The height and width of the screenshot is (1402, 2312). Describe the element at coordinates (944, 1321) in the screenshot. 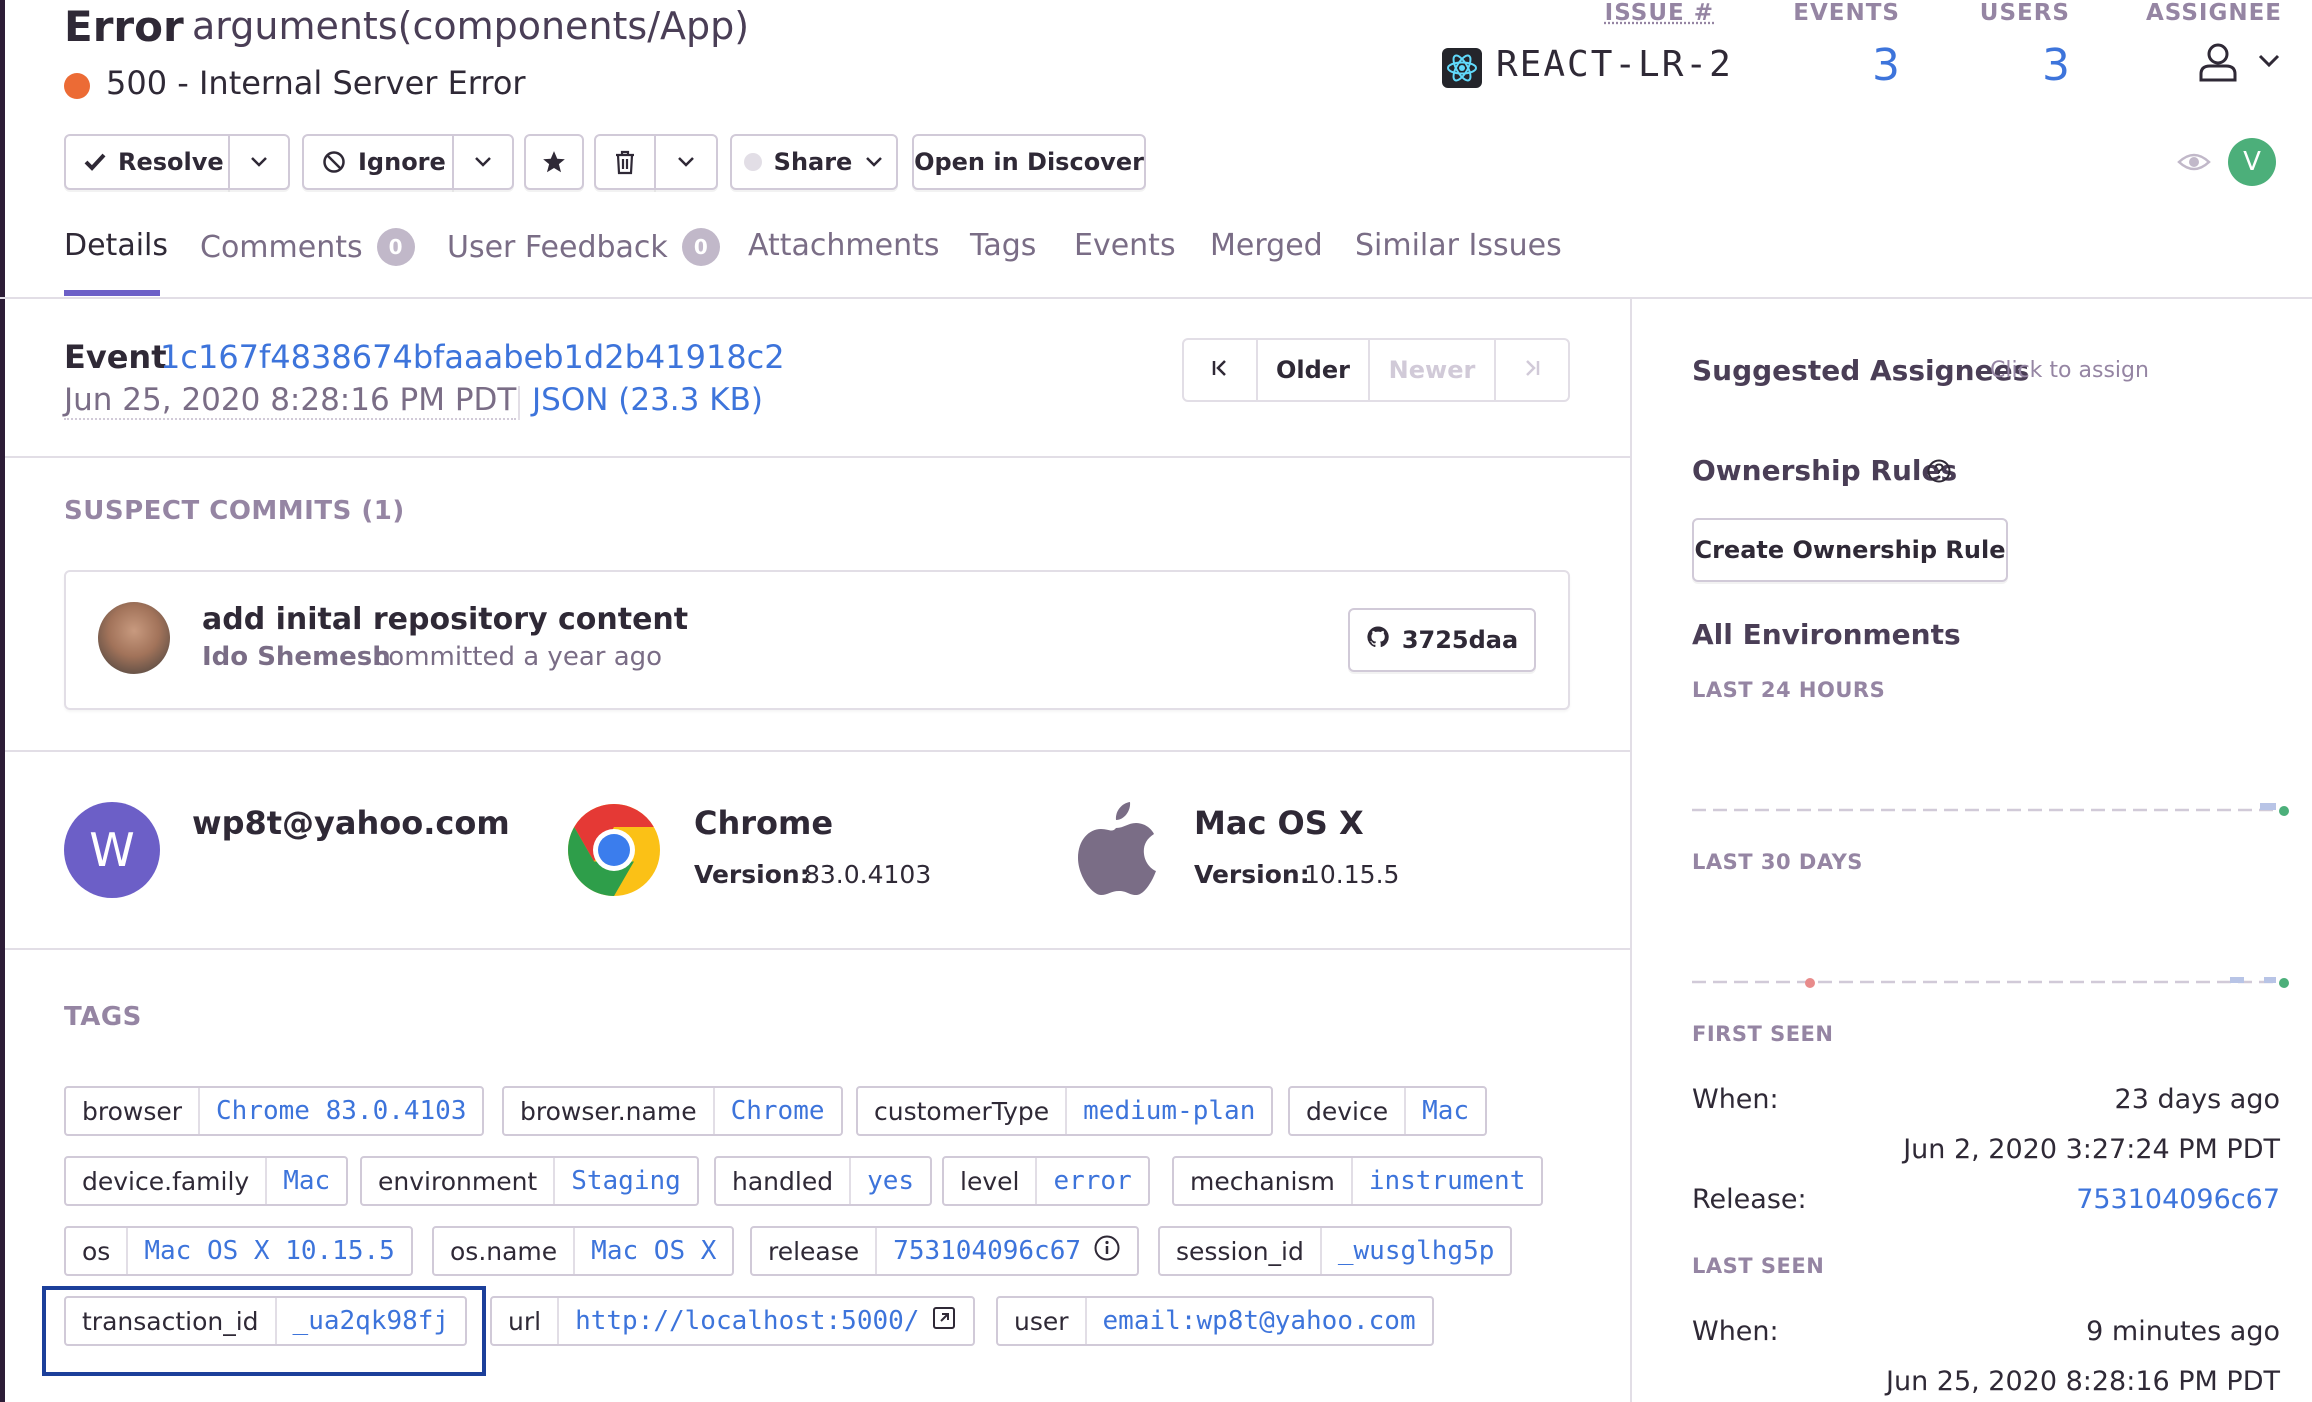

I see `external-link-icon` at that location.